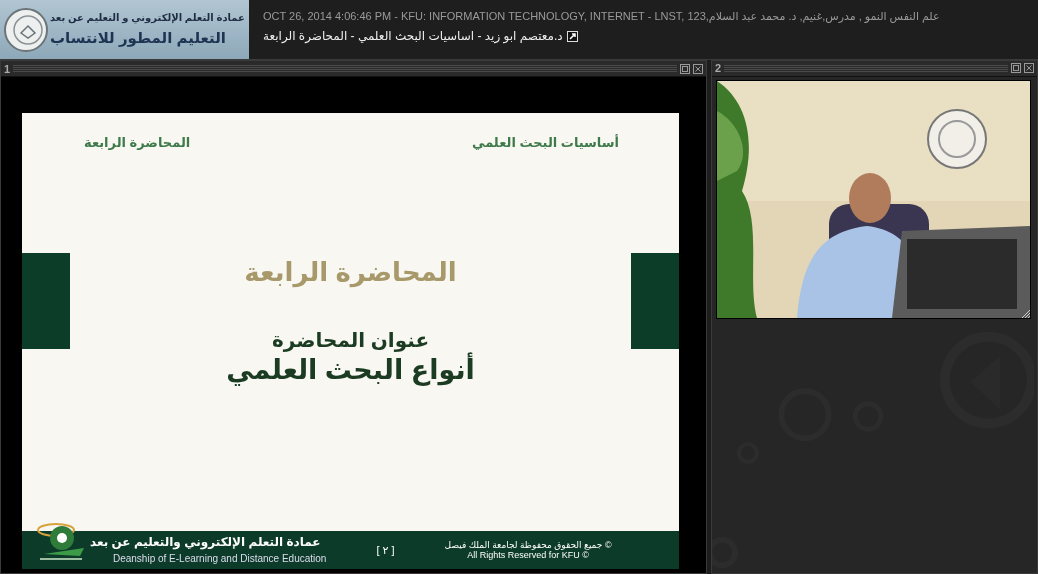  What do you see at coordinates (205, 542) in the screenshot?
I see `deanship-name: عمادة التعلم الإلكتروني والتعليم عن بعد` at bounding box center [205, 542].